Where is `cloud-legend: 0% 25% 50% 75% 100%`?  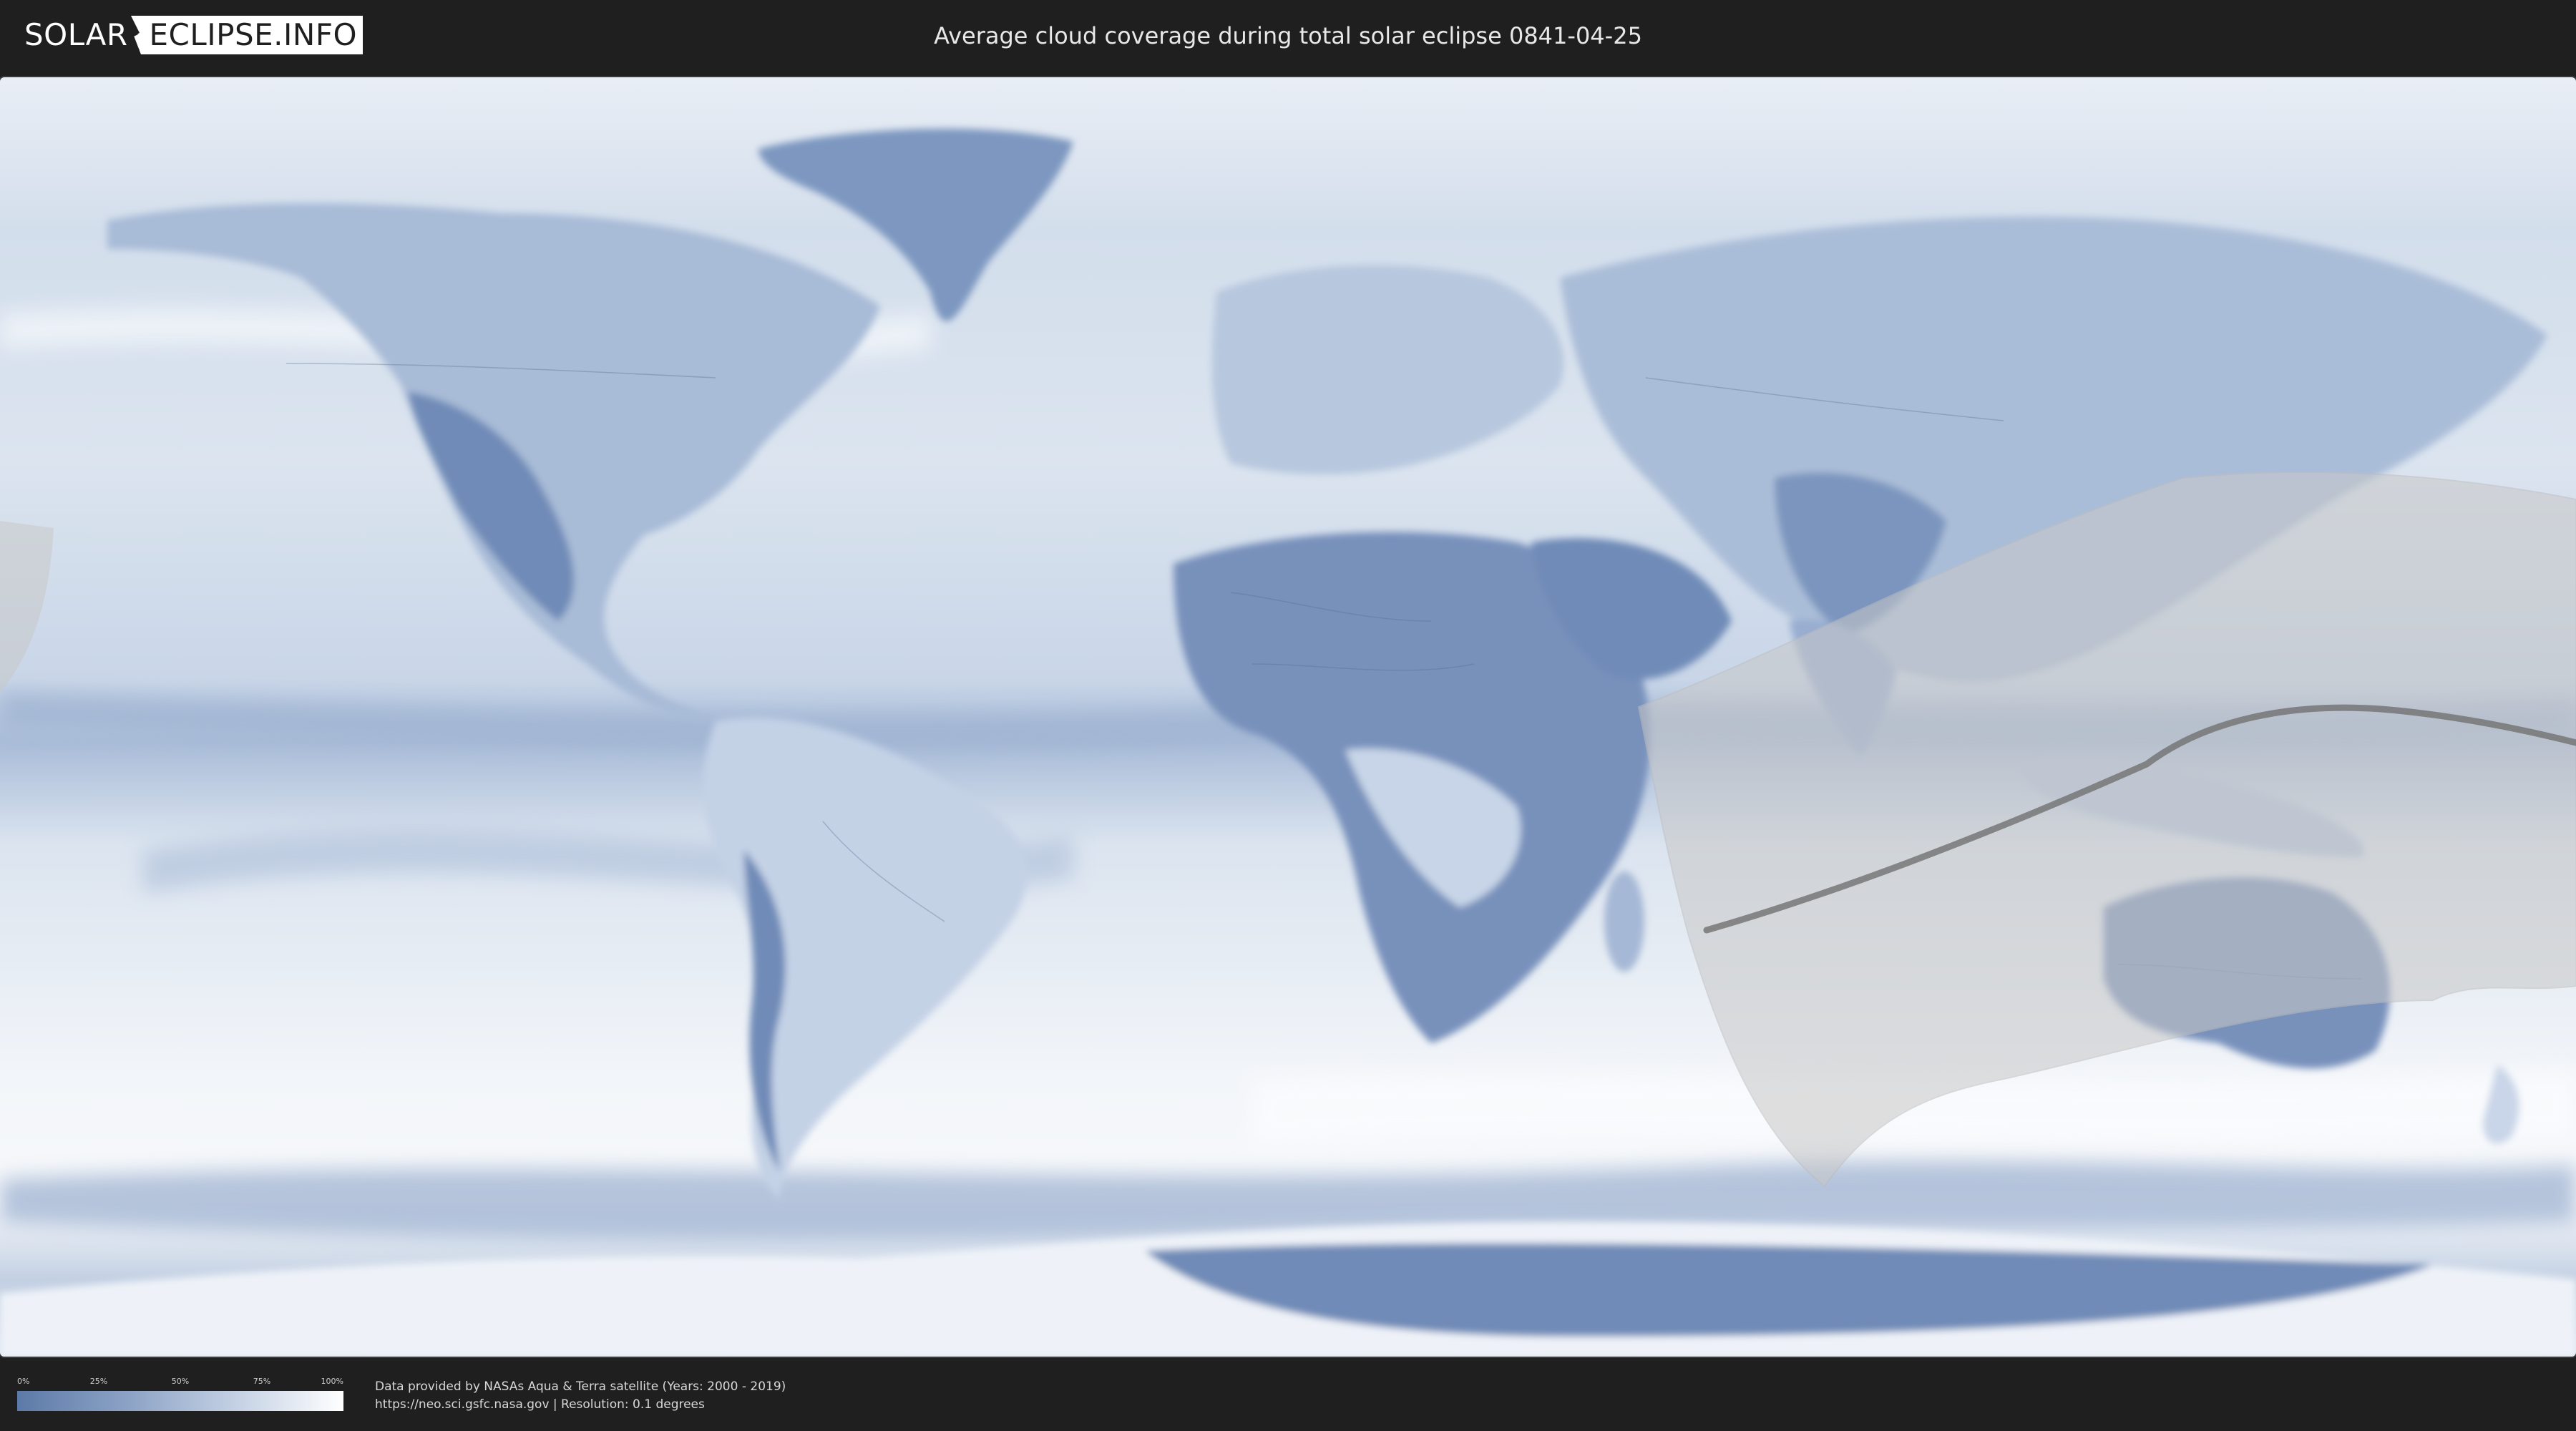 cloud-legend: 0% 25% 50% 75% 100% is located at coordinates (180, 1395).